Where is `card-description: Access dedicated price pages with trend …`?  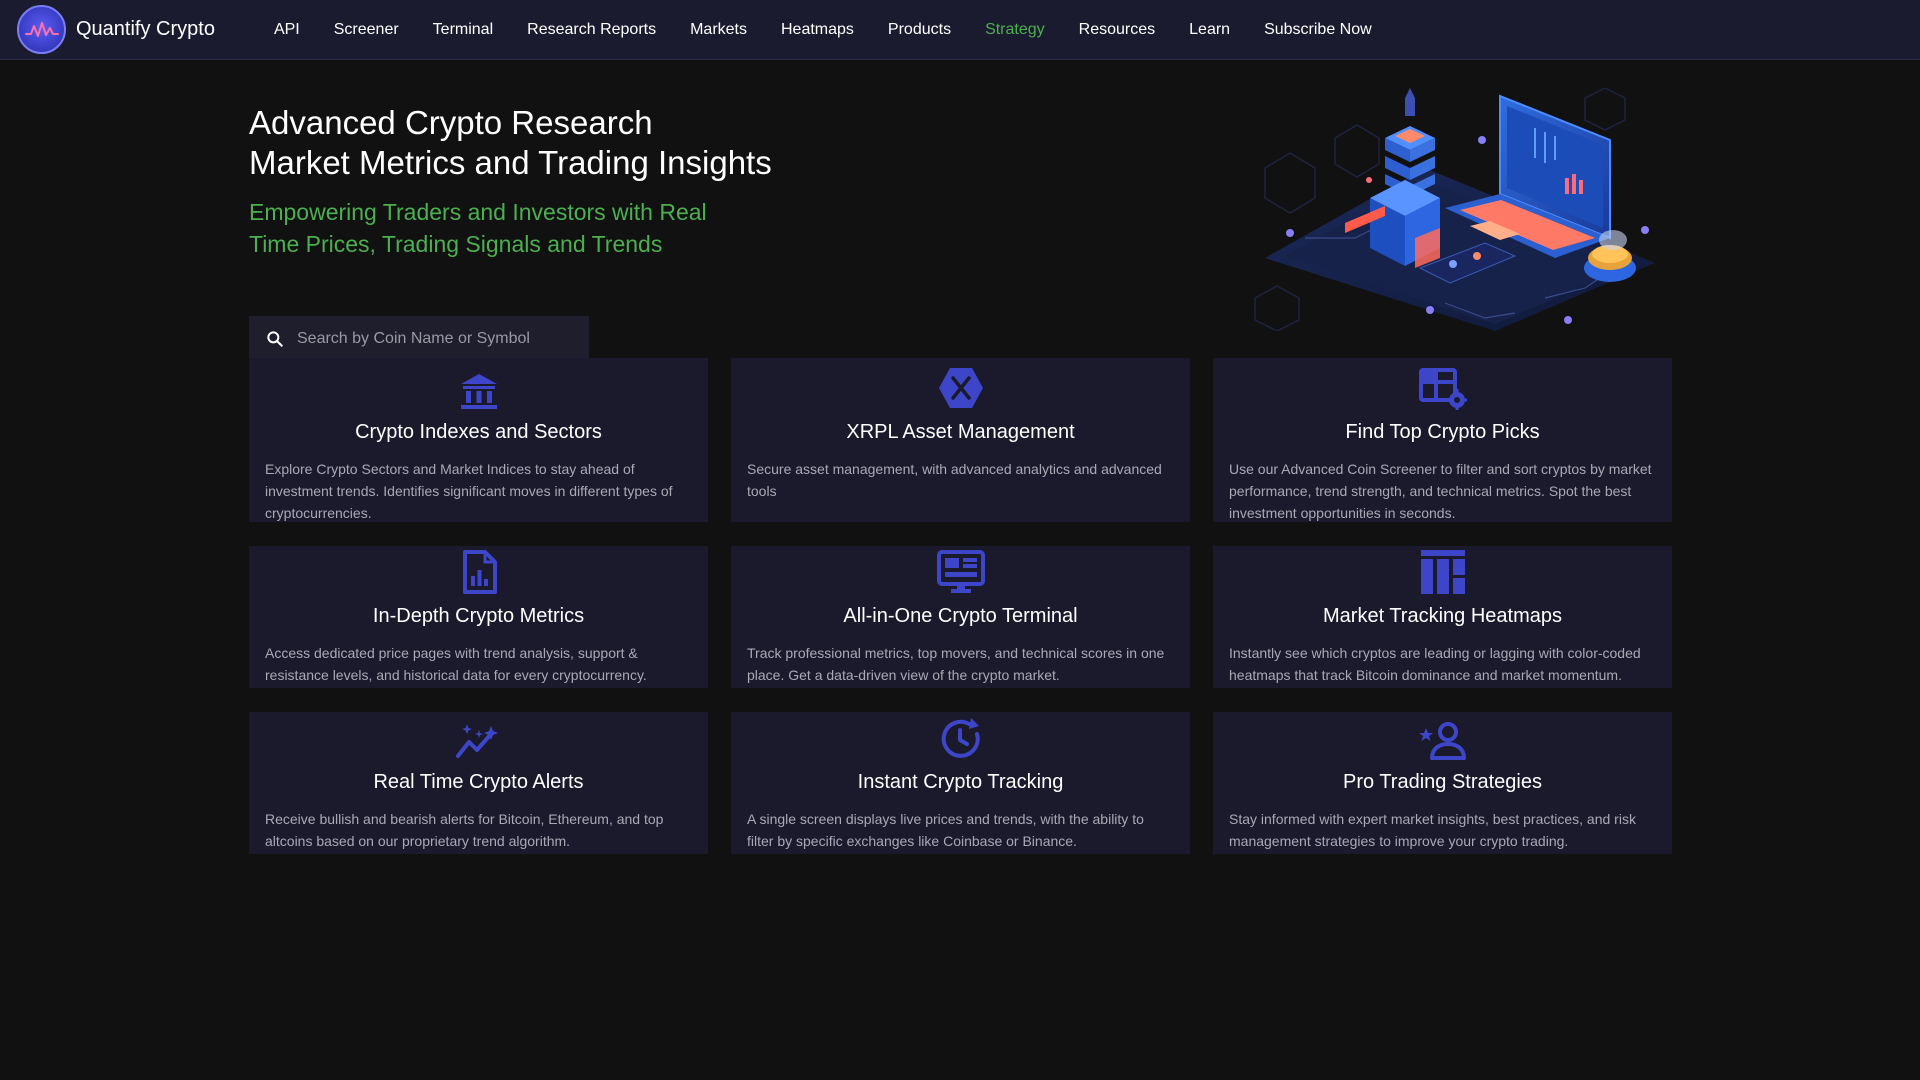 card-description: Access dedicated price pages with trend … is located at coordinates (456, 664).